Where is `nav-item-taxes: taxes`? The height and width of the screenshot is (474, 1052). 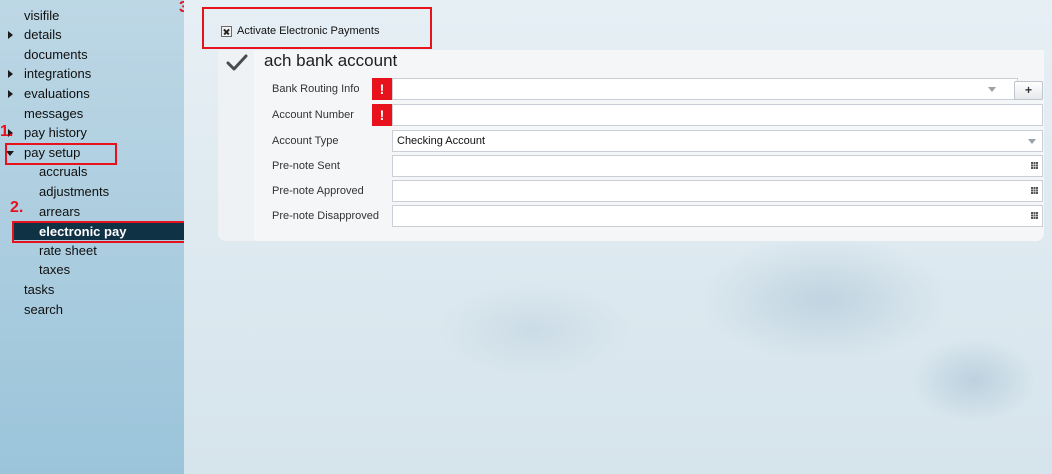 nav-item-taxes: taxes is located at coordinates (54, 270).